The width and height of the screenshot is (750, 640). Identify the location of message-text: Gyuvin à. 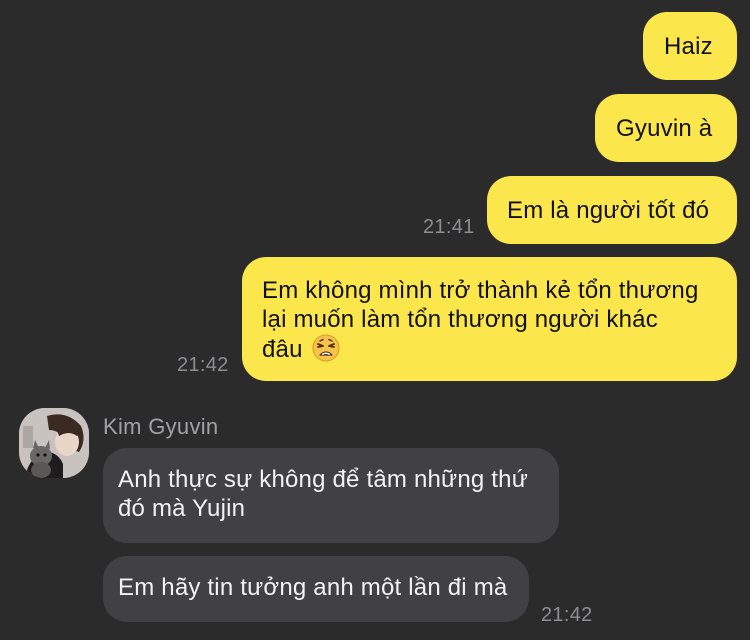
(664, 128).